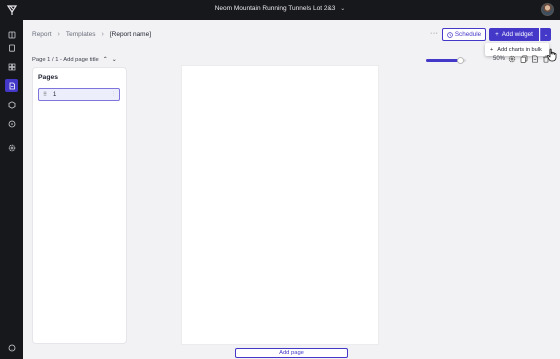 The image size is (560, 359). I want to click on help-icon, so click(11, 347).